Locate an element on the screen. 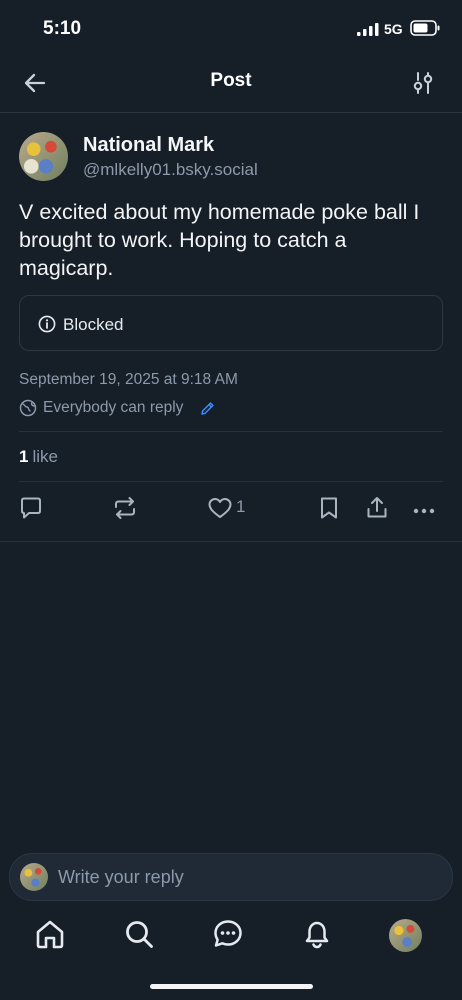 This screenshot has width=462, height=1000. repost-icon is located at coordinates (125, 508).